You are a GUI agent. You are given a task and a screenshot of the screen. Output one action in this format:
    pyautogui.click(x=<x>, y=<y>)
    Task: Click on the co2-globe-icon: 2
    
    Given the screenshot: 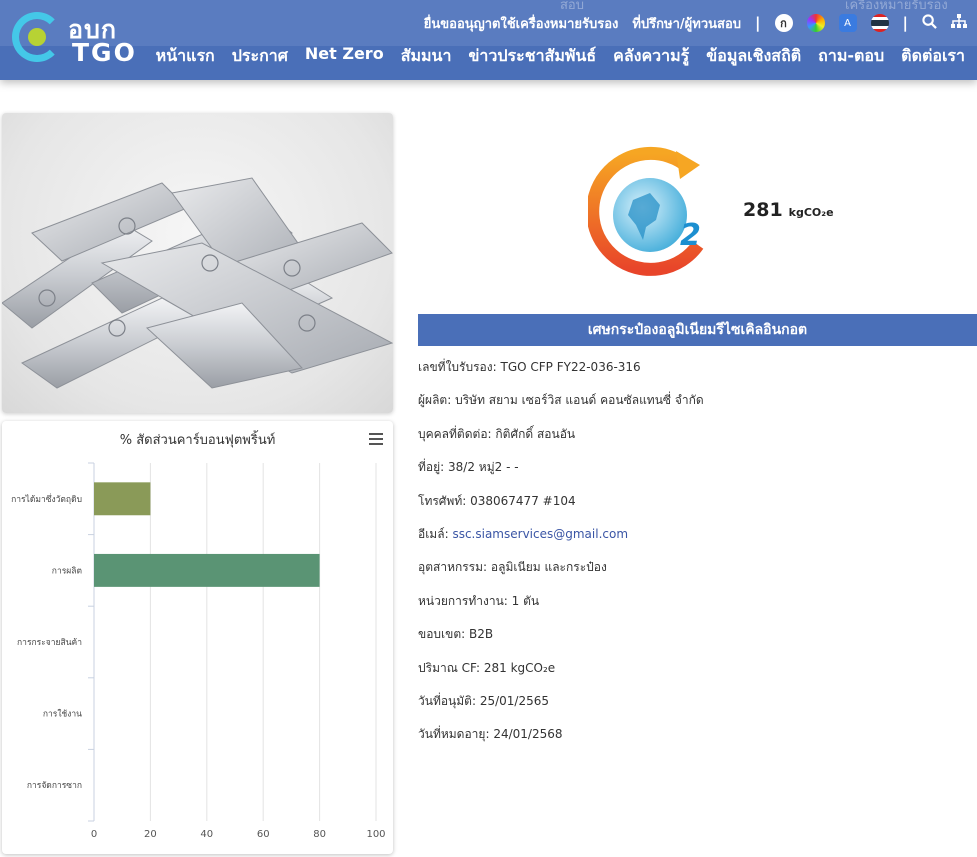 What is the action you would take?
    pyautogui.click(x=645, y=211)
    